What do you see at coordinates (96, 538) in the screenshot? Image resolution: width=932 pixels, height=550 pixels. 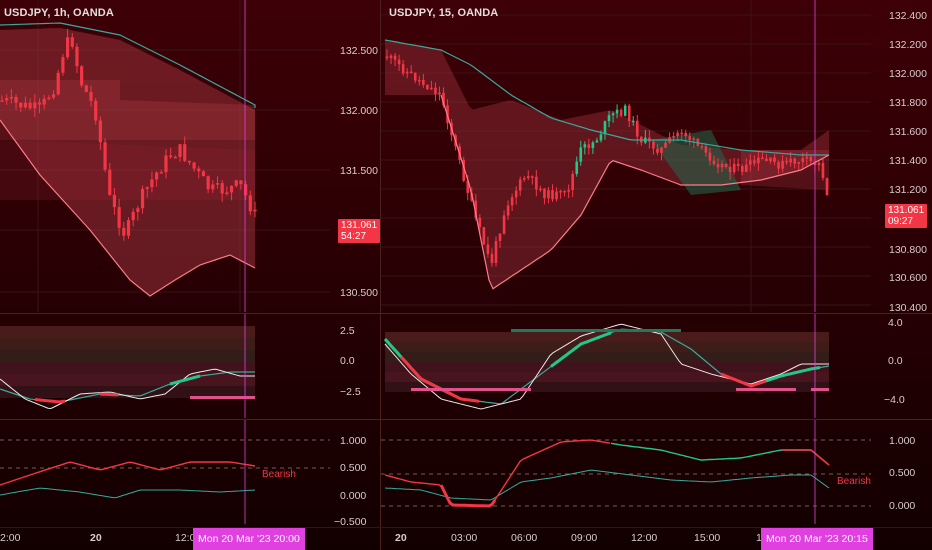 I see `left-time-label: 20` at bounding box center [96, 538].